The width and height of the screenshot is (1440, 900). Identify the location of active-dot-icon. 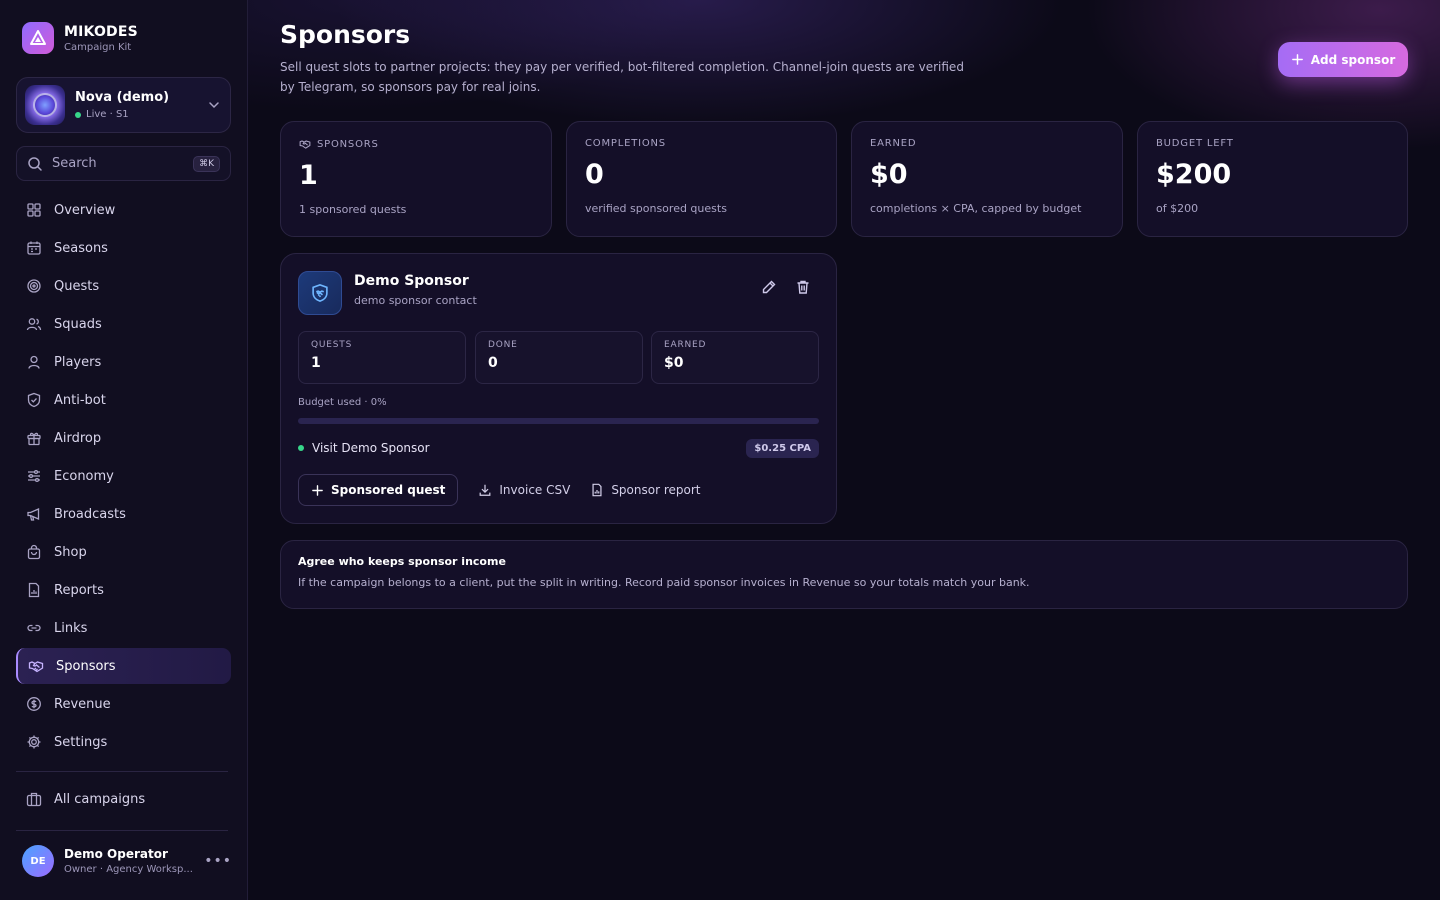
(301, 448).